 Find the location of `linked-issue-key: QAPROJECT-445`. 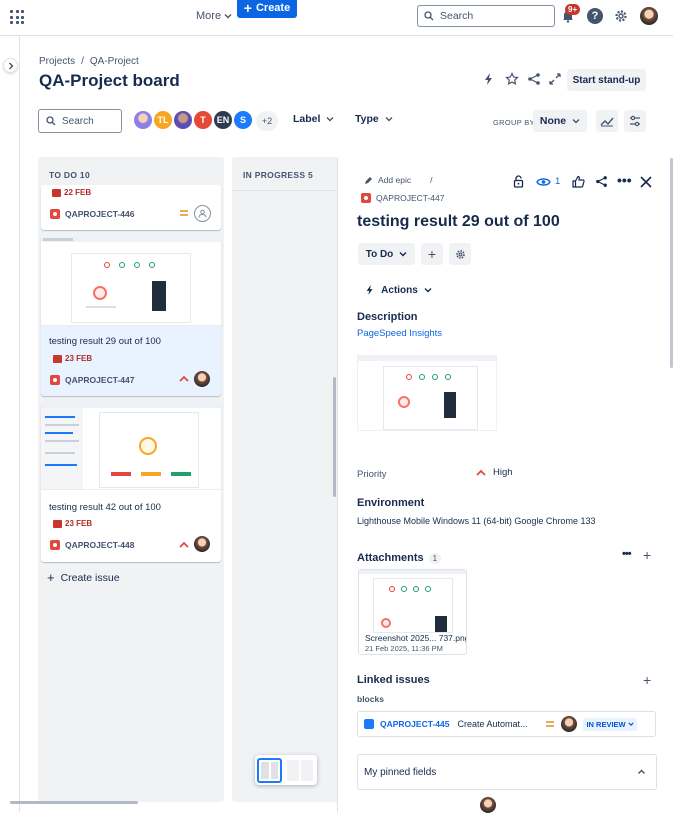

linked-issue-key: QAPROJECT-445 is located at coordinates (414, 724).